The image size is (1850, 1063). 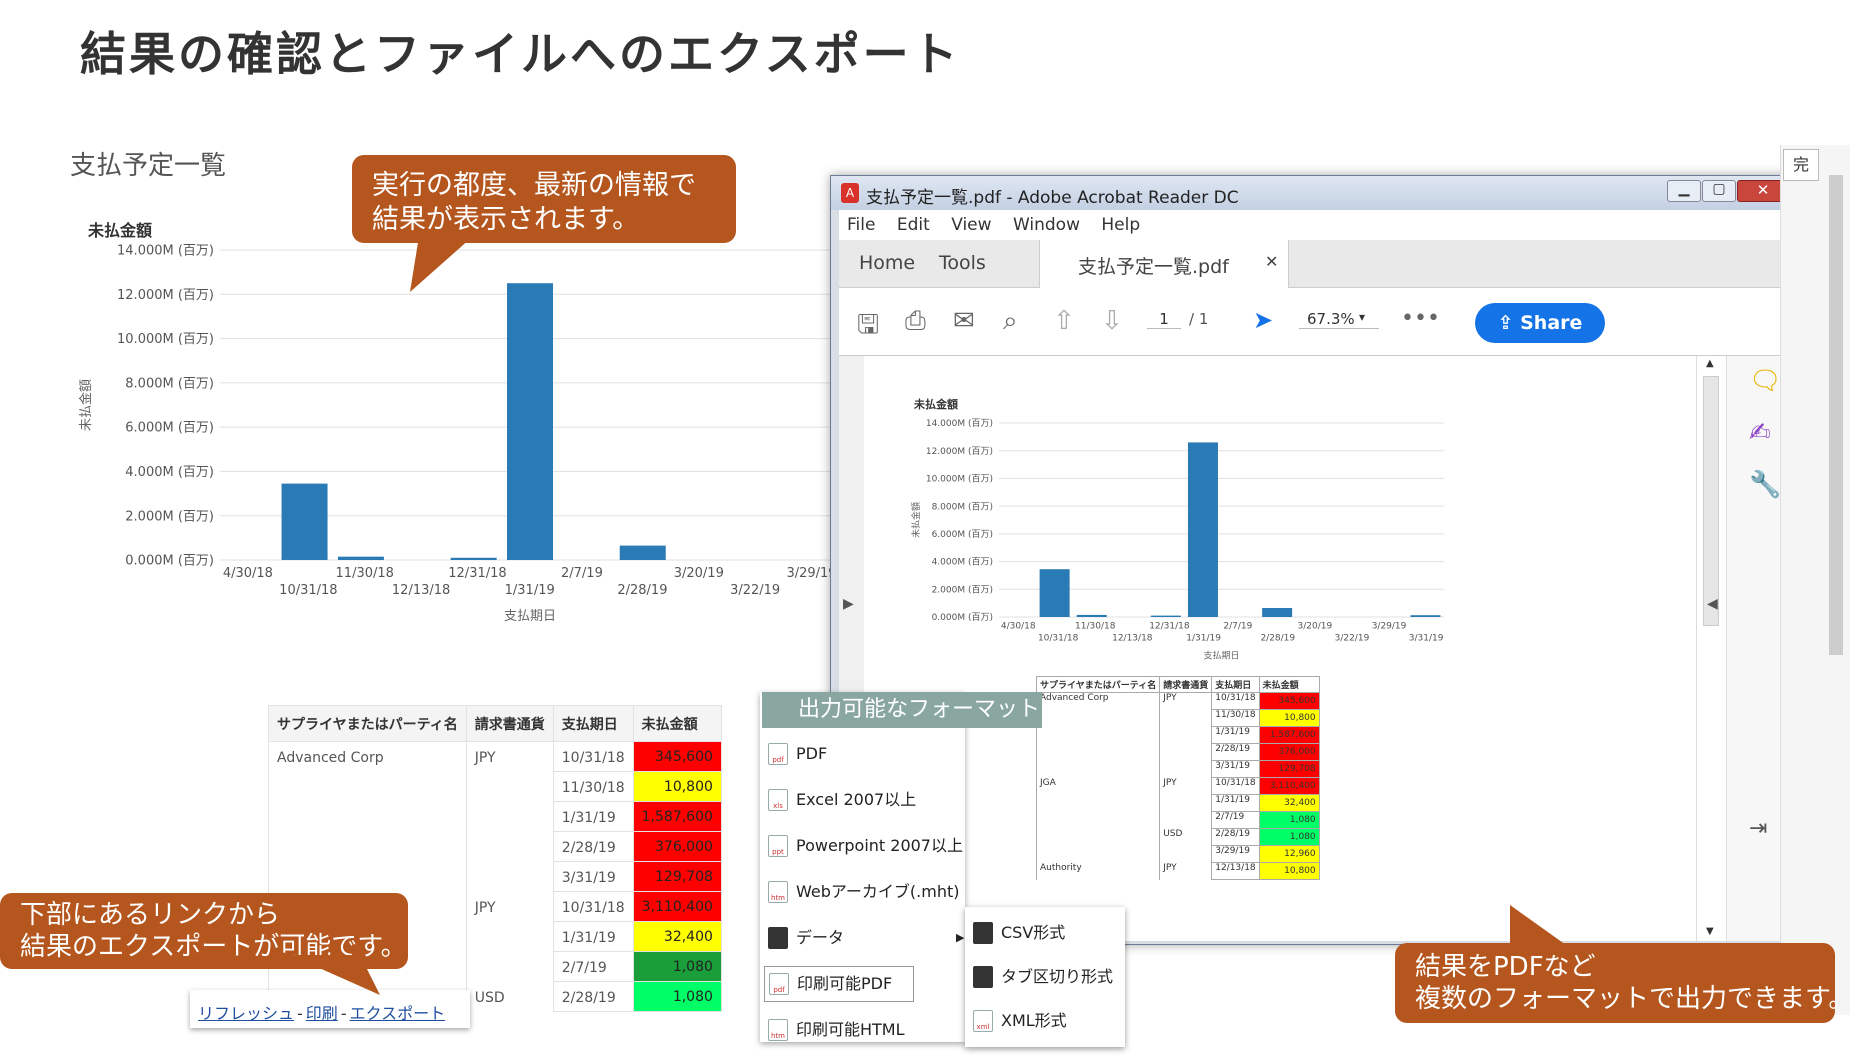 I want to click on vertical-scrollbar: ▲ ▼, so click(x=1711, y=648).